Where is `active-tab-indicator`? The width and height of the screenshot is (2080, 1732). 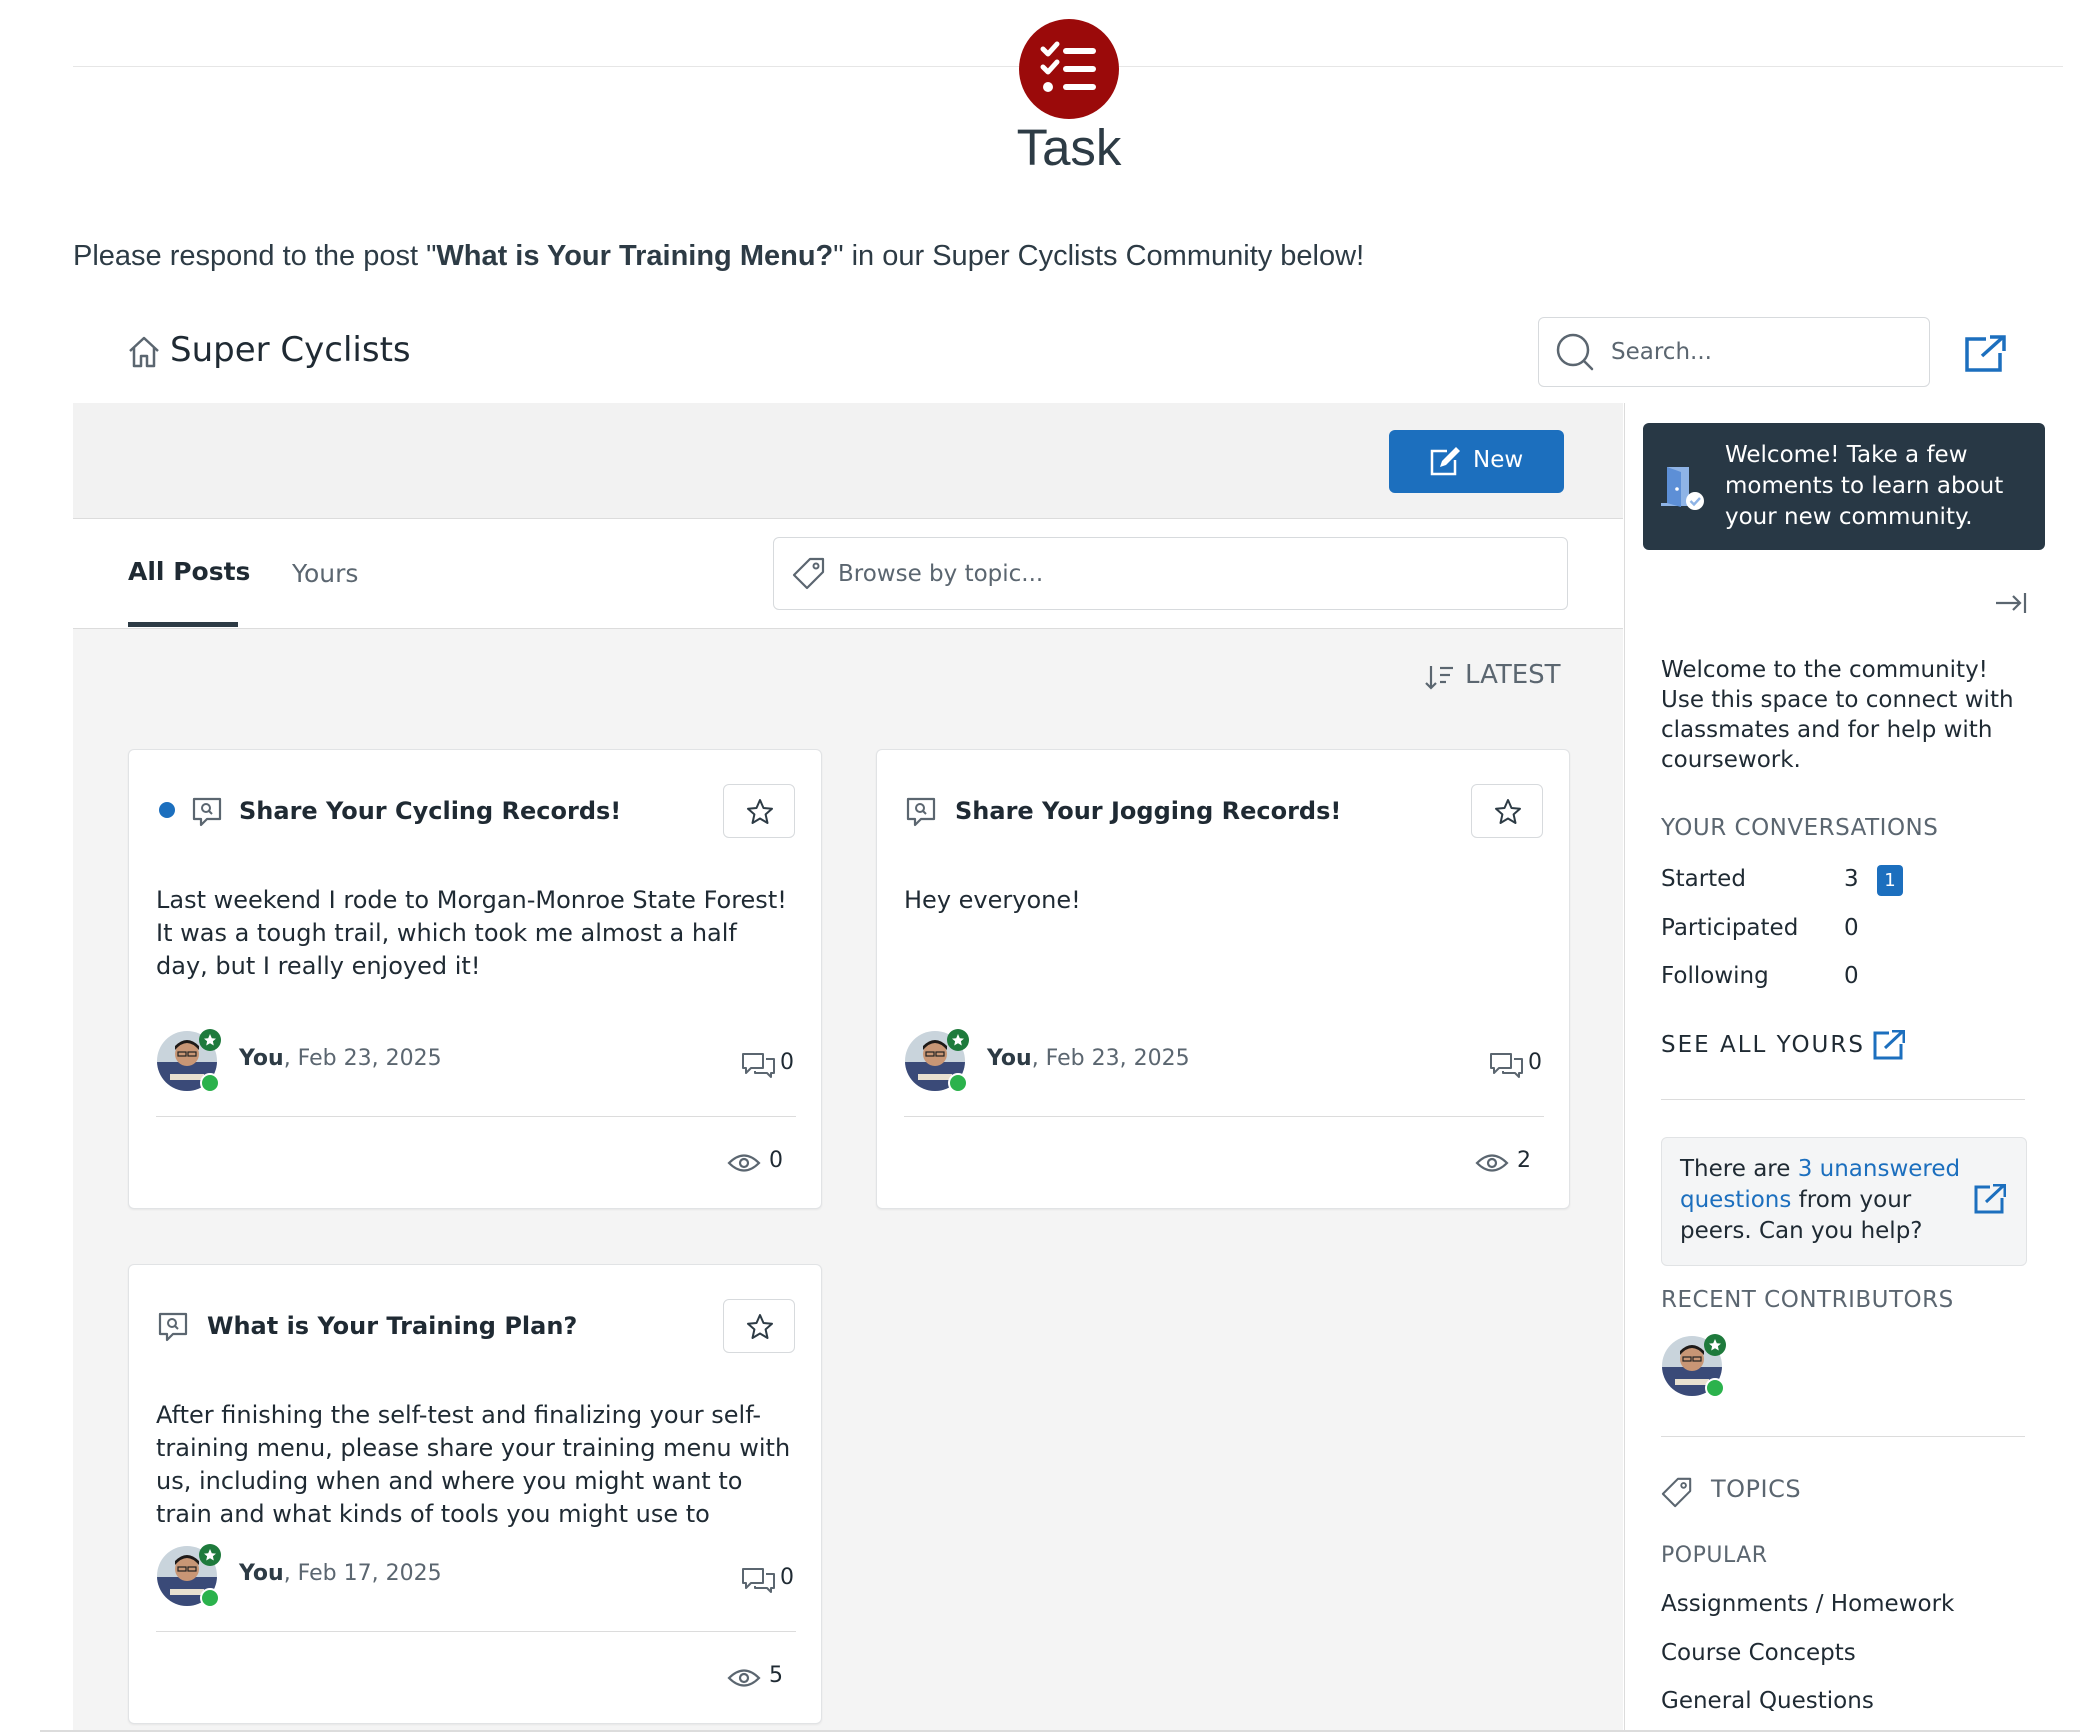
active-tab-indicator is located at coordinates (183, 624).